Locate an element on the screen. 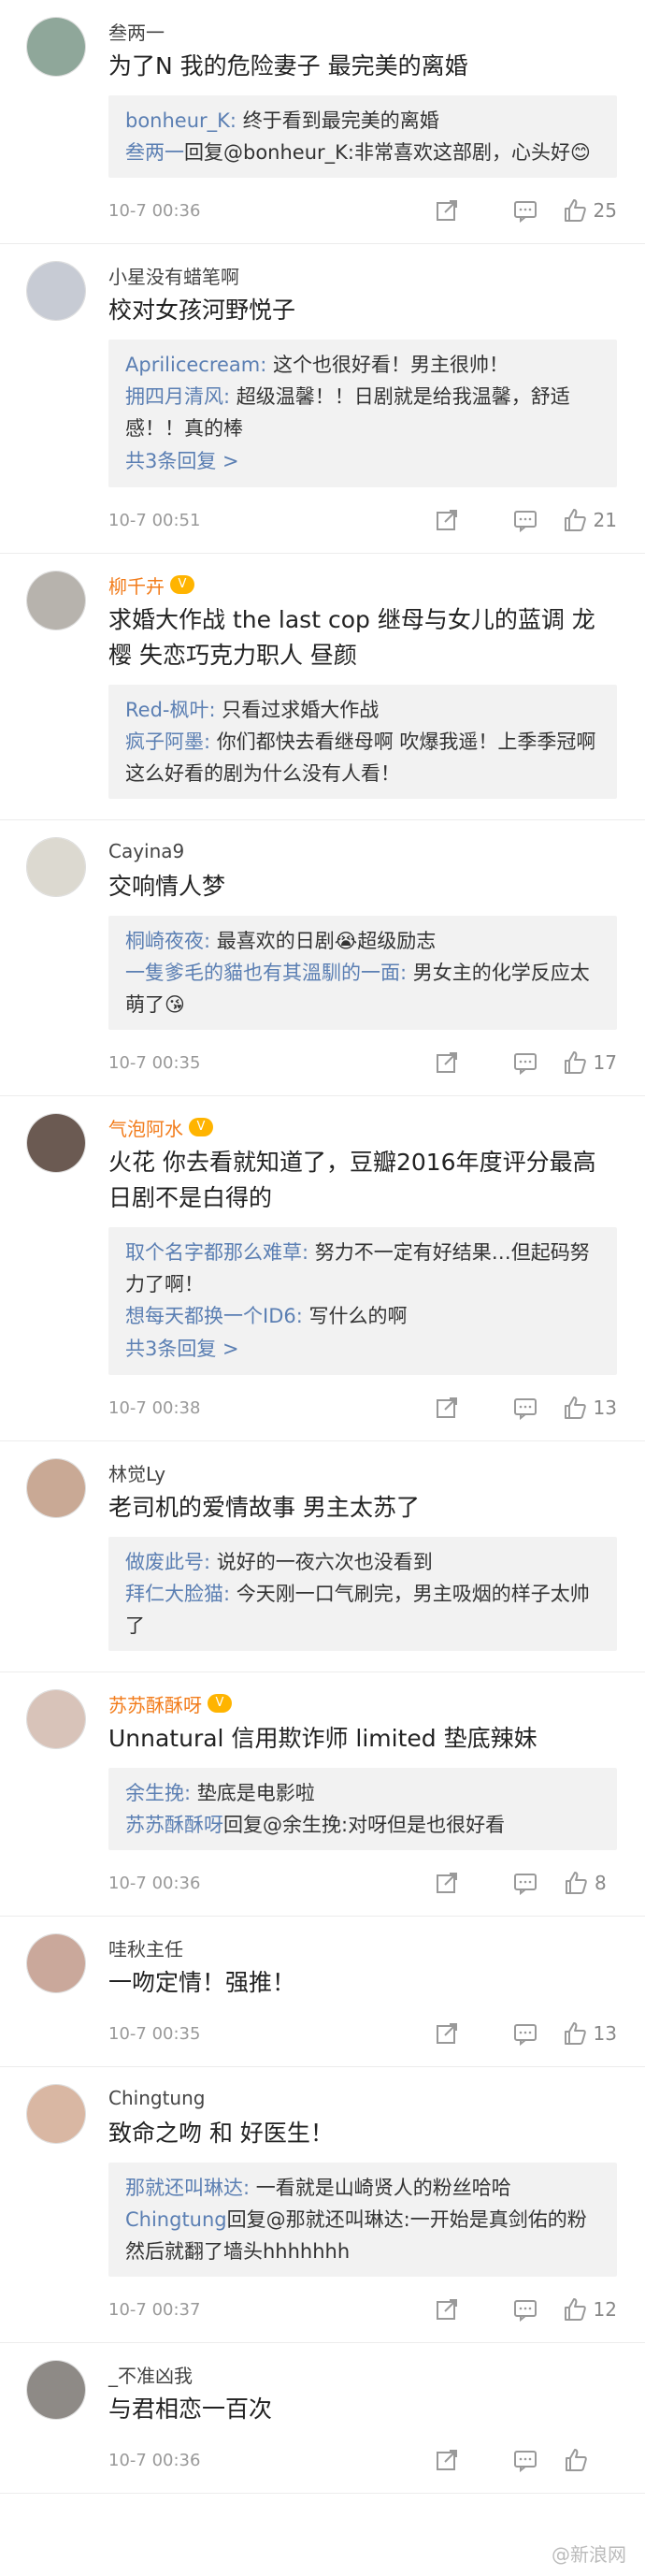 The width and height of the screenshot is (645, 2576). like-button: 8 is located at coordinates (584, 1883).